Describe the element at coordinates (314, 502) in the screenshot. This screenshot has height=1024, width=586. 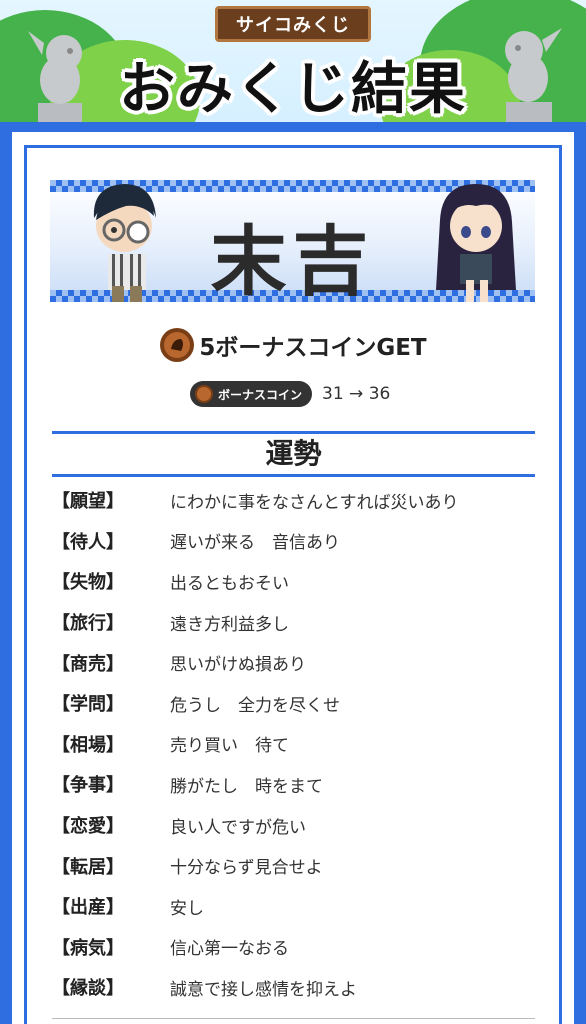
I see `item-text: にわかに事をなさんとすれば災いあり` at that location.